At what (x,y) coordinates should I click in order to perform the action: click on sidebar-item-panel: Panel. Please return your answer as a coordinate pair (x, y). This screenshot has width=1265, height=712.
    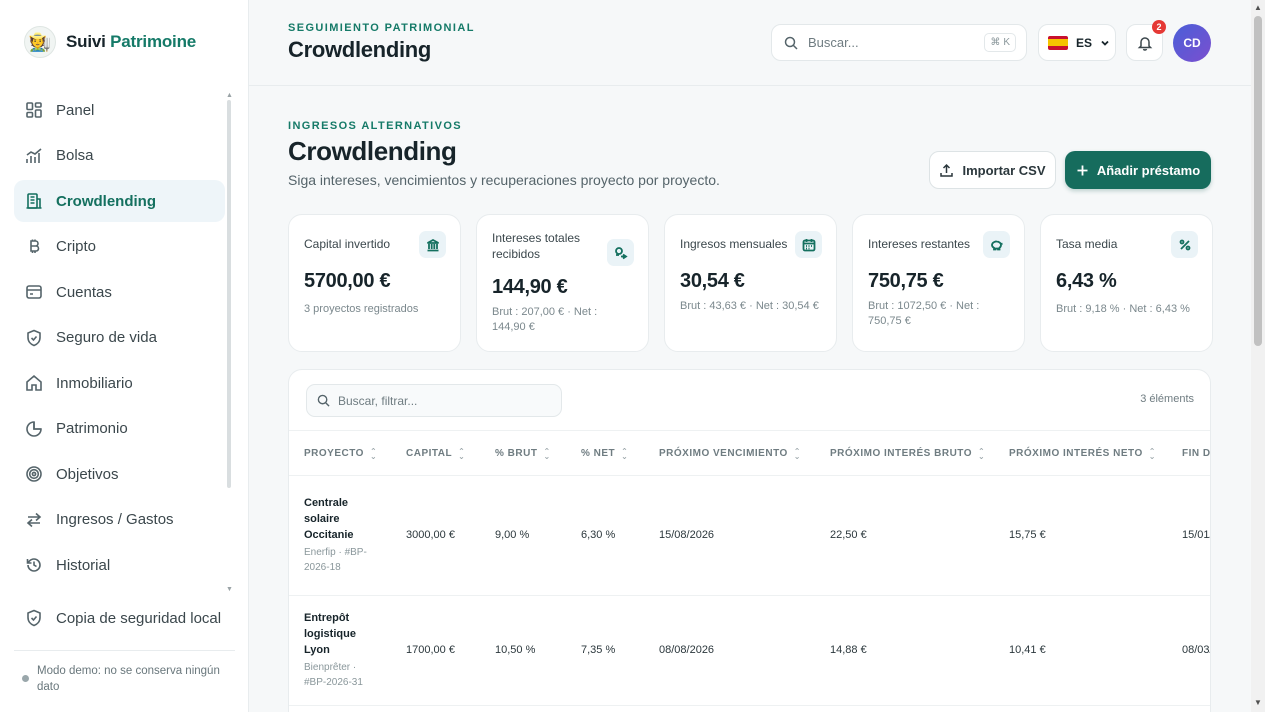
    Looking at the image, I should click on (119, 110).